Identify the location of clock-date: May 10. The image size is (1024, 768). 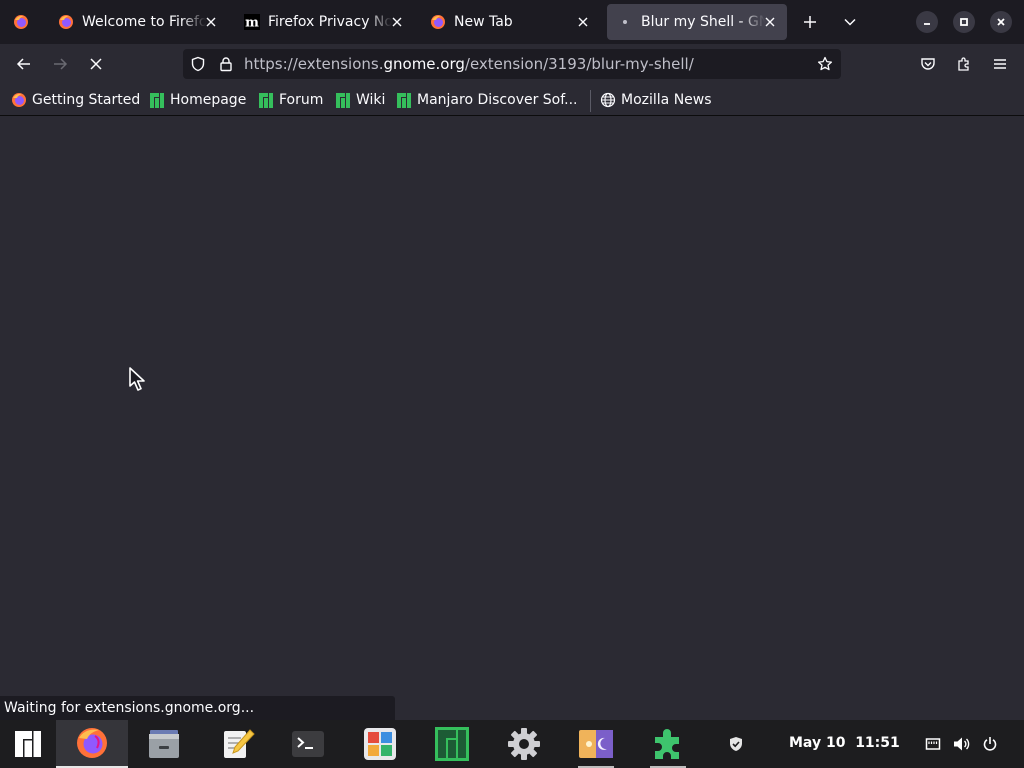
(817, 743).